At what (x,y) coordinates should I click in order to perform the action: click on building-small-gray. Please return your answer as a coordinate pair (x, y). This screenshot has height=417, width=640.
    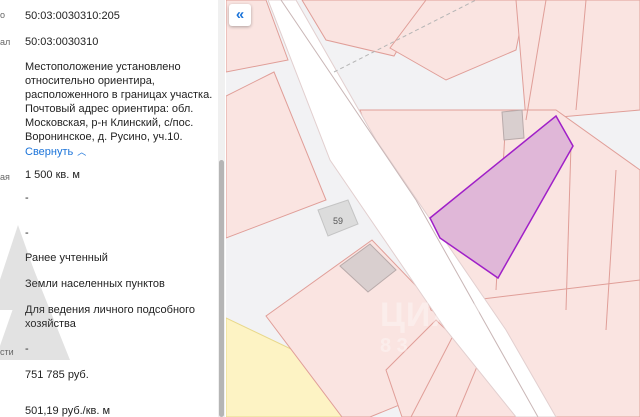
    Looking at the image, I should click on (513, 125).